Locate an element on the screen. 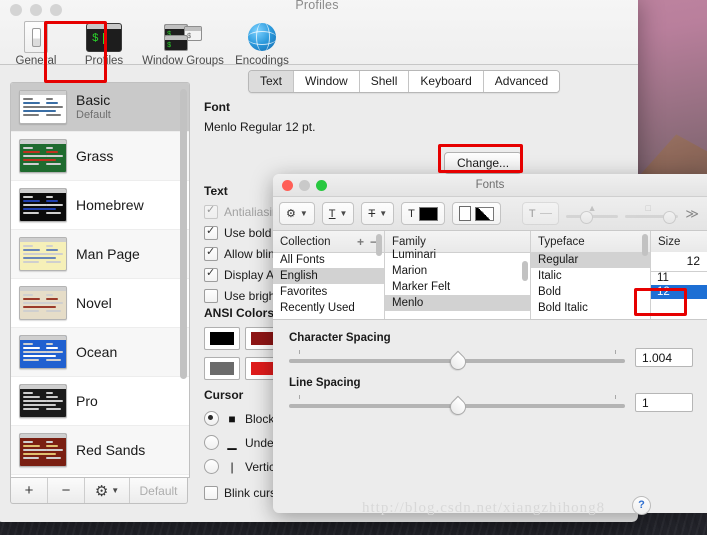  terminal-icon: $ is located at coordinates (104, 37).